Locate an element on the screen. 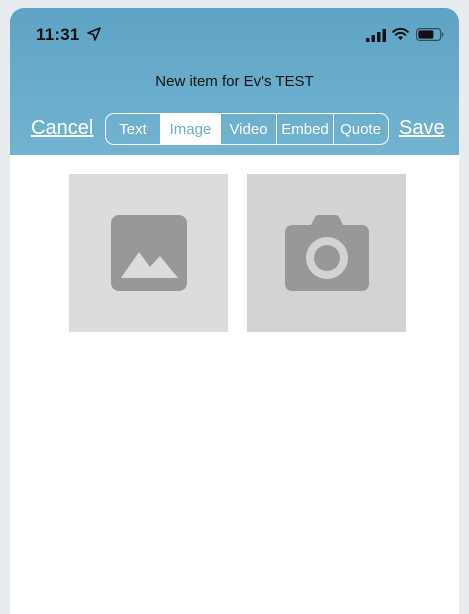 This screenshot has height=614, width=469. status-bar: 11:31 is located at coordinates (234, 33).